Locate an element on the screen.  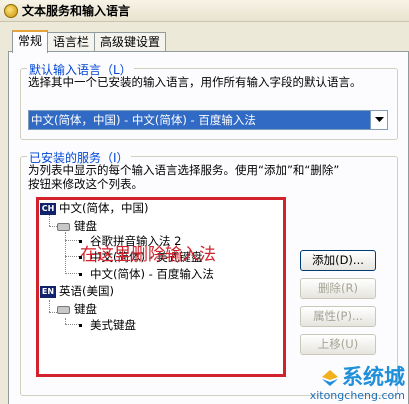
tree-language-english: EN 英语(美国) is located at coordinates (77, 291).